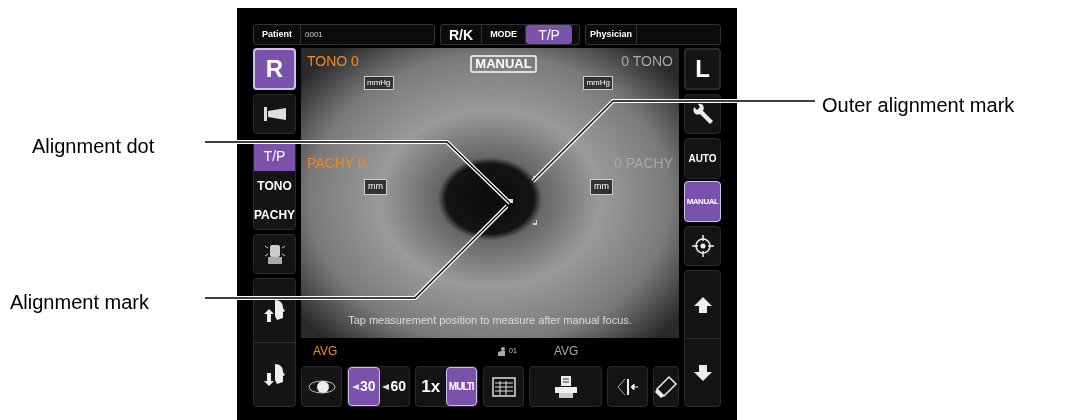 Image resolution: width=1086 pixels, height=420 pixels. What do you see at coordinates (702, 304) in the screenshot?
I see `up-arrow-icon` at bounding box center [702, 304].